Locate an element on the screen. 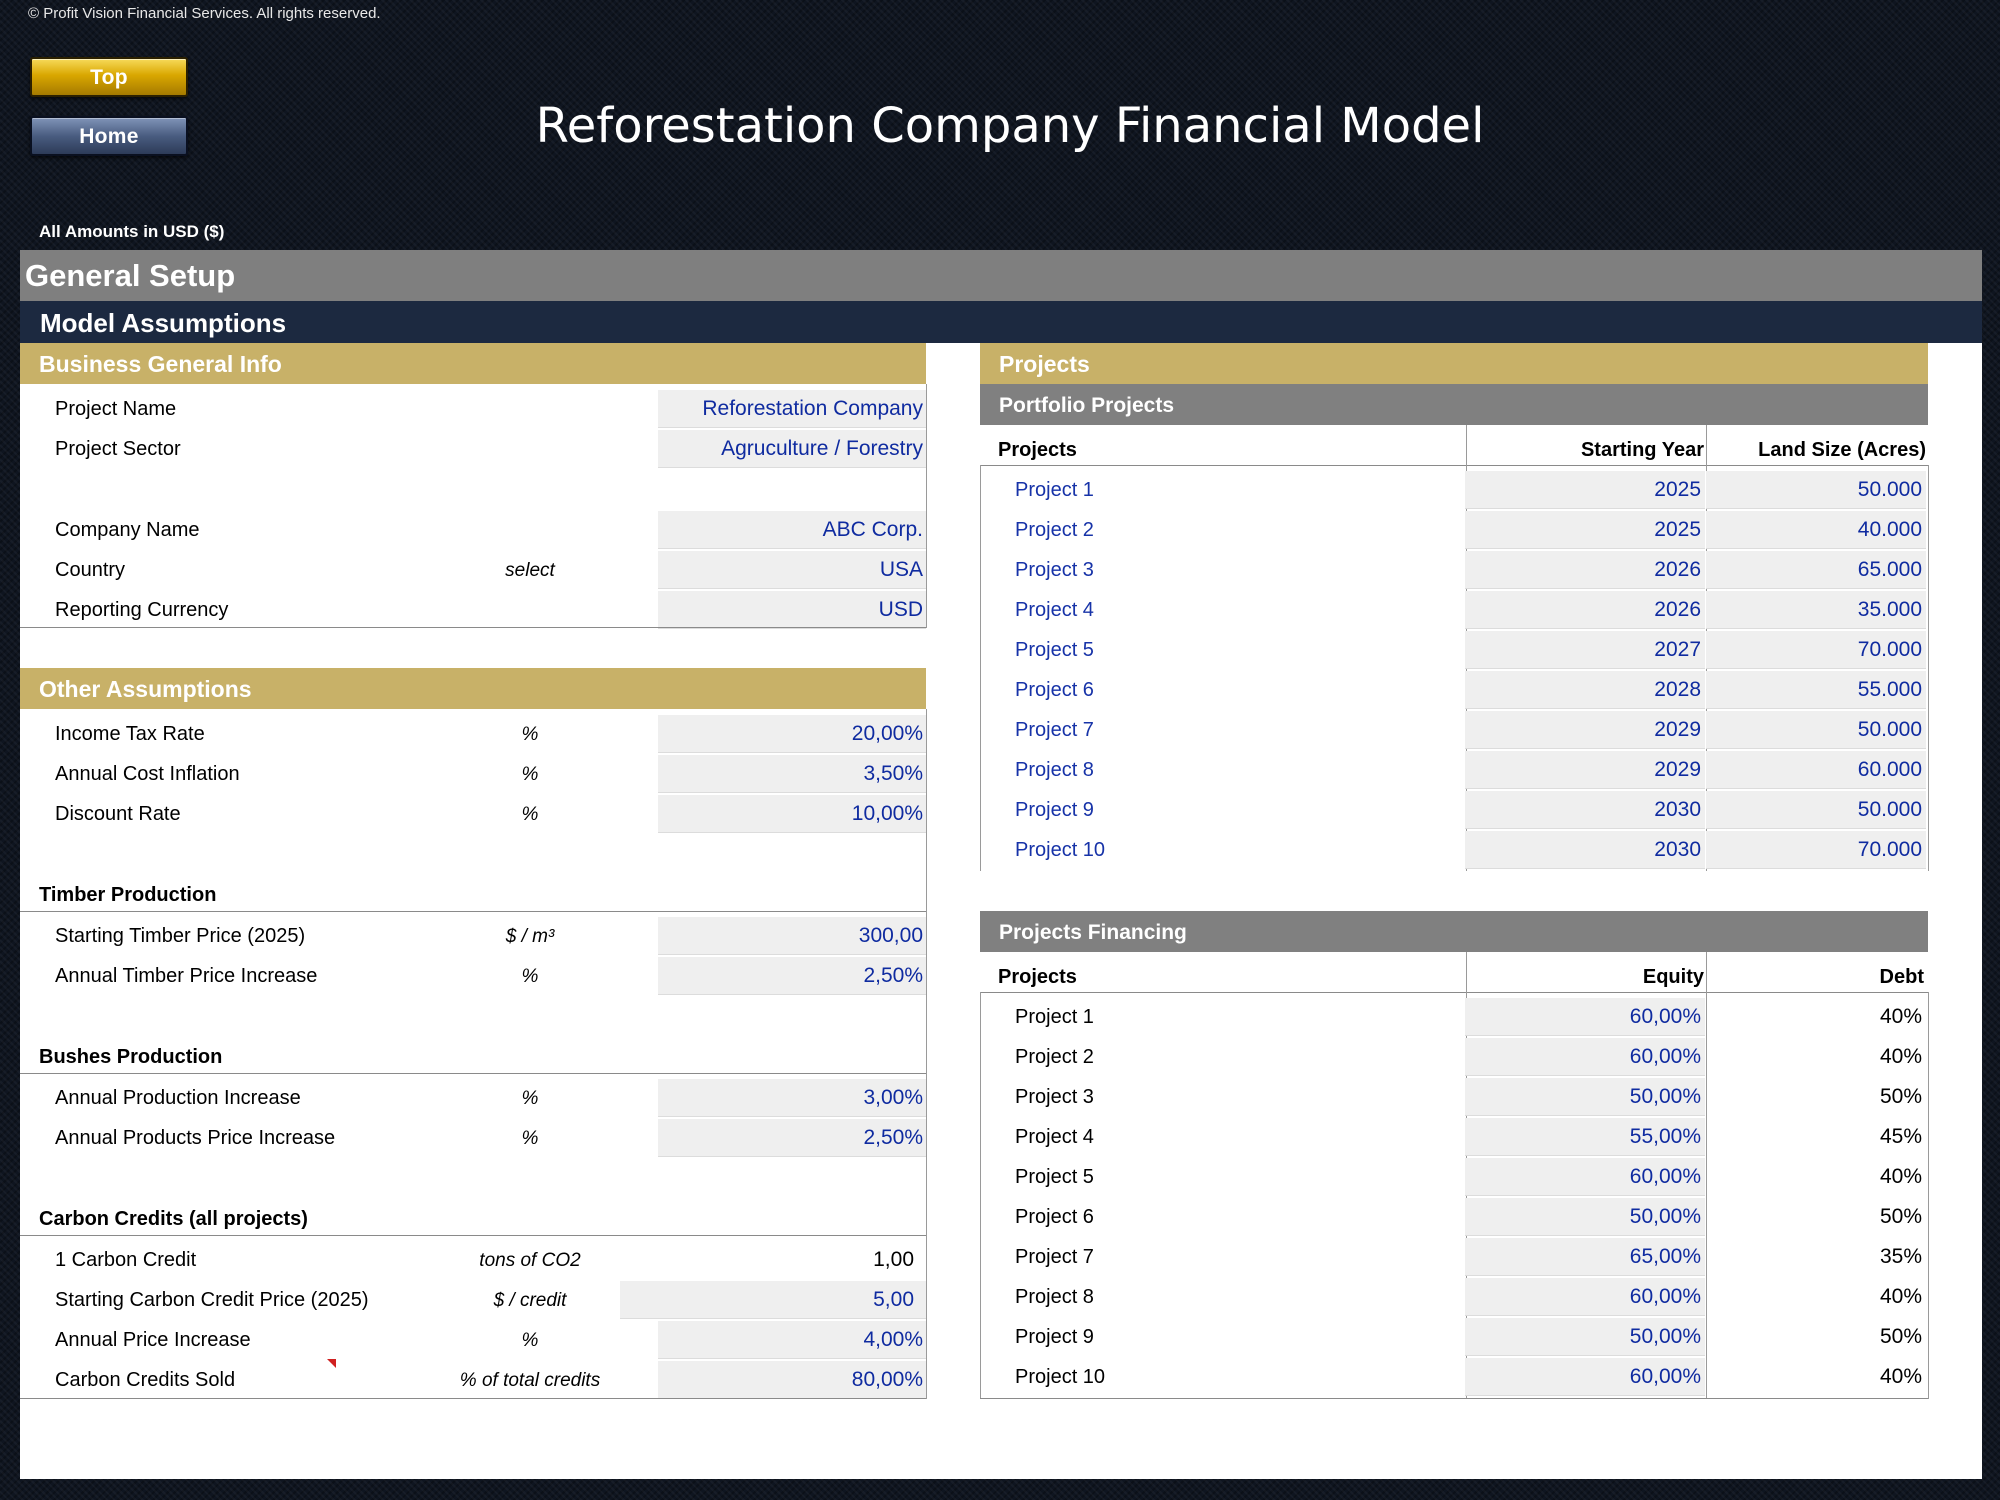 Image resolution: width=2000 pixels, height=1500 pixels. row-label: Annual Cost Inflation is located at coordinates (147, 774).